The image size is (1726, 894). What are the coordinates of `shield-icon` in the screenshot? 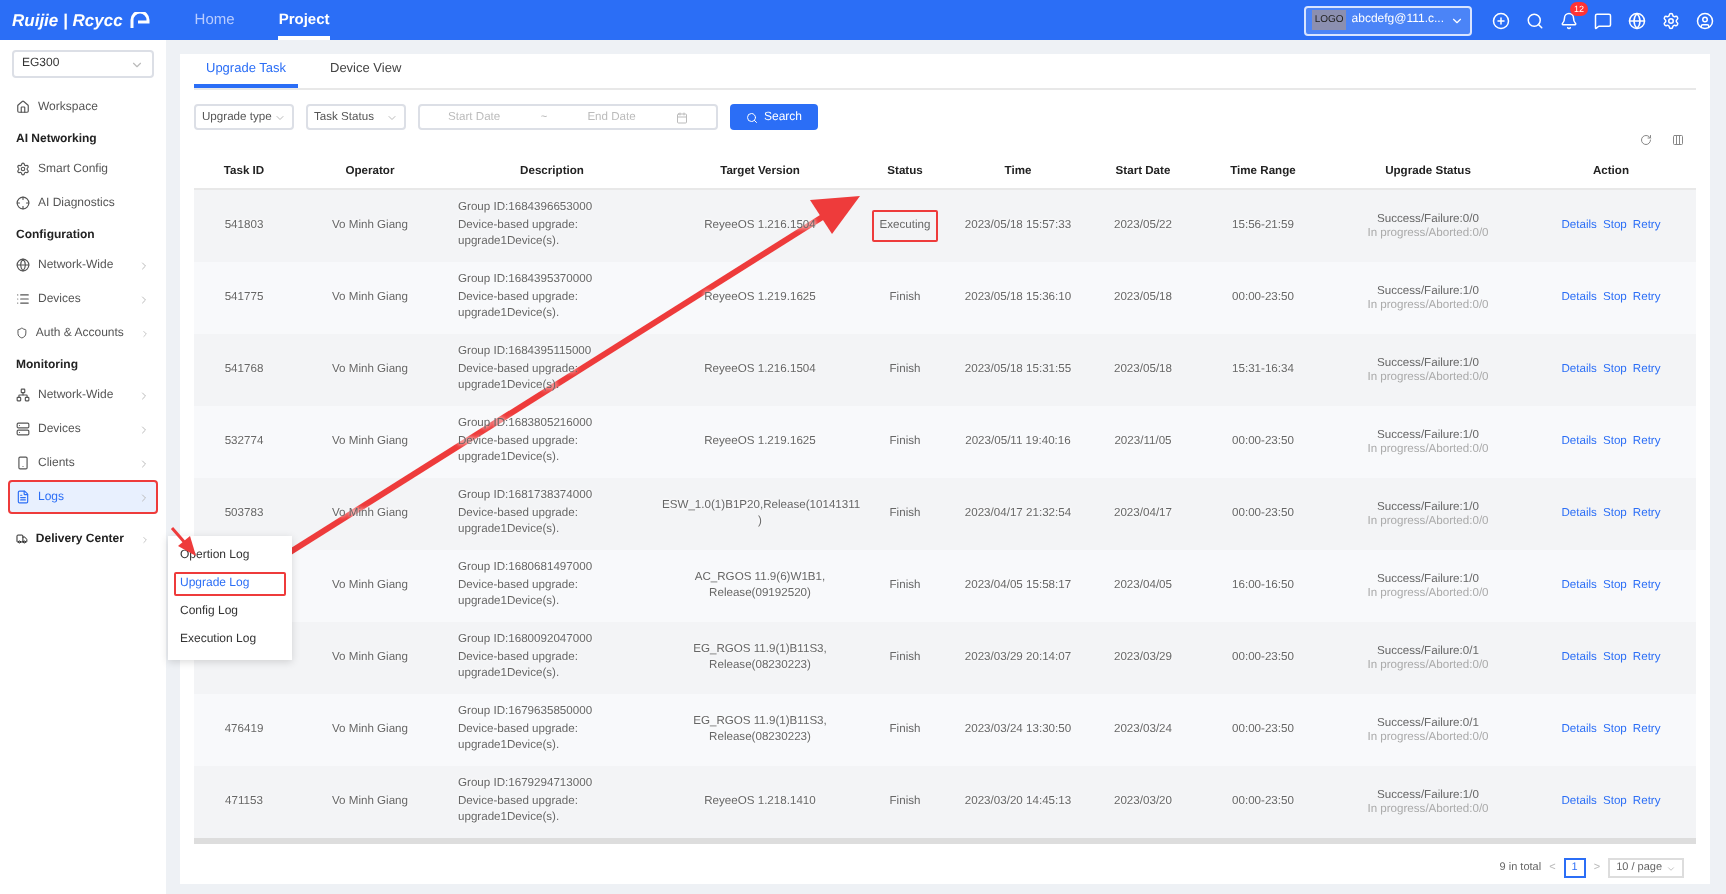 It's located at (22, 333).